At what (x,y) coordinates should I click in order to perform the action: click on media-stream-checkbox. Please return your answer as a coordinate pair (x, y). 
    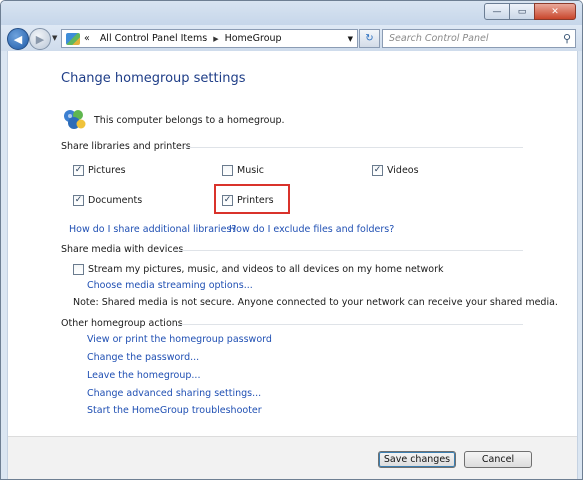
    Looking at the image, I should click on (78, 269).